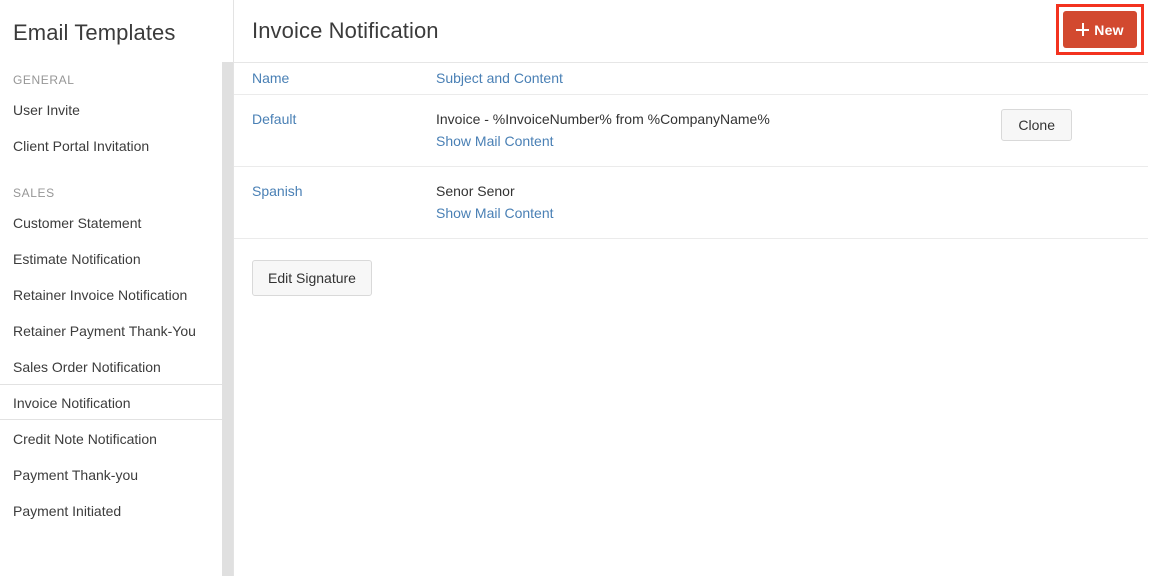 The image size is (1151, 576). Describe the element at coordinates (111, 330) in the screenshot. I see `sidebar-item-retainer-payment-thank-you: Retainer Payment Thank-You` at that location.